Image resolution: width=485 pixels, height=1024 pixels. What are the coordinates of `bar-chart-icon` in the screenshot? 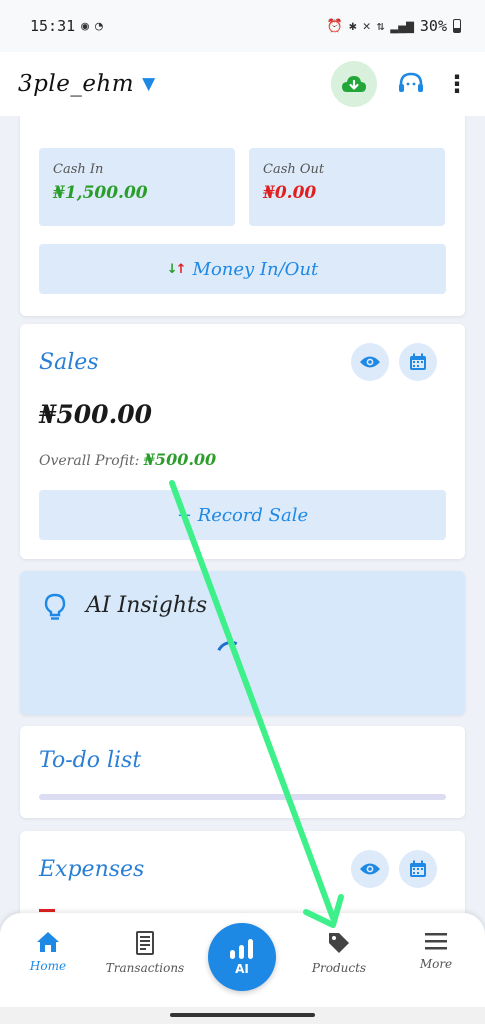 It's located at (241, 949).